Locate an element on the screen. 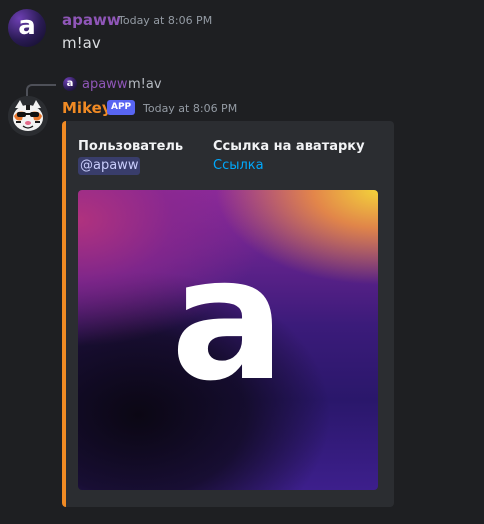  message-timestamp: Today at 8:06 PM is located at coordinates (165, 20).